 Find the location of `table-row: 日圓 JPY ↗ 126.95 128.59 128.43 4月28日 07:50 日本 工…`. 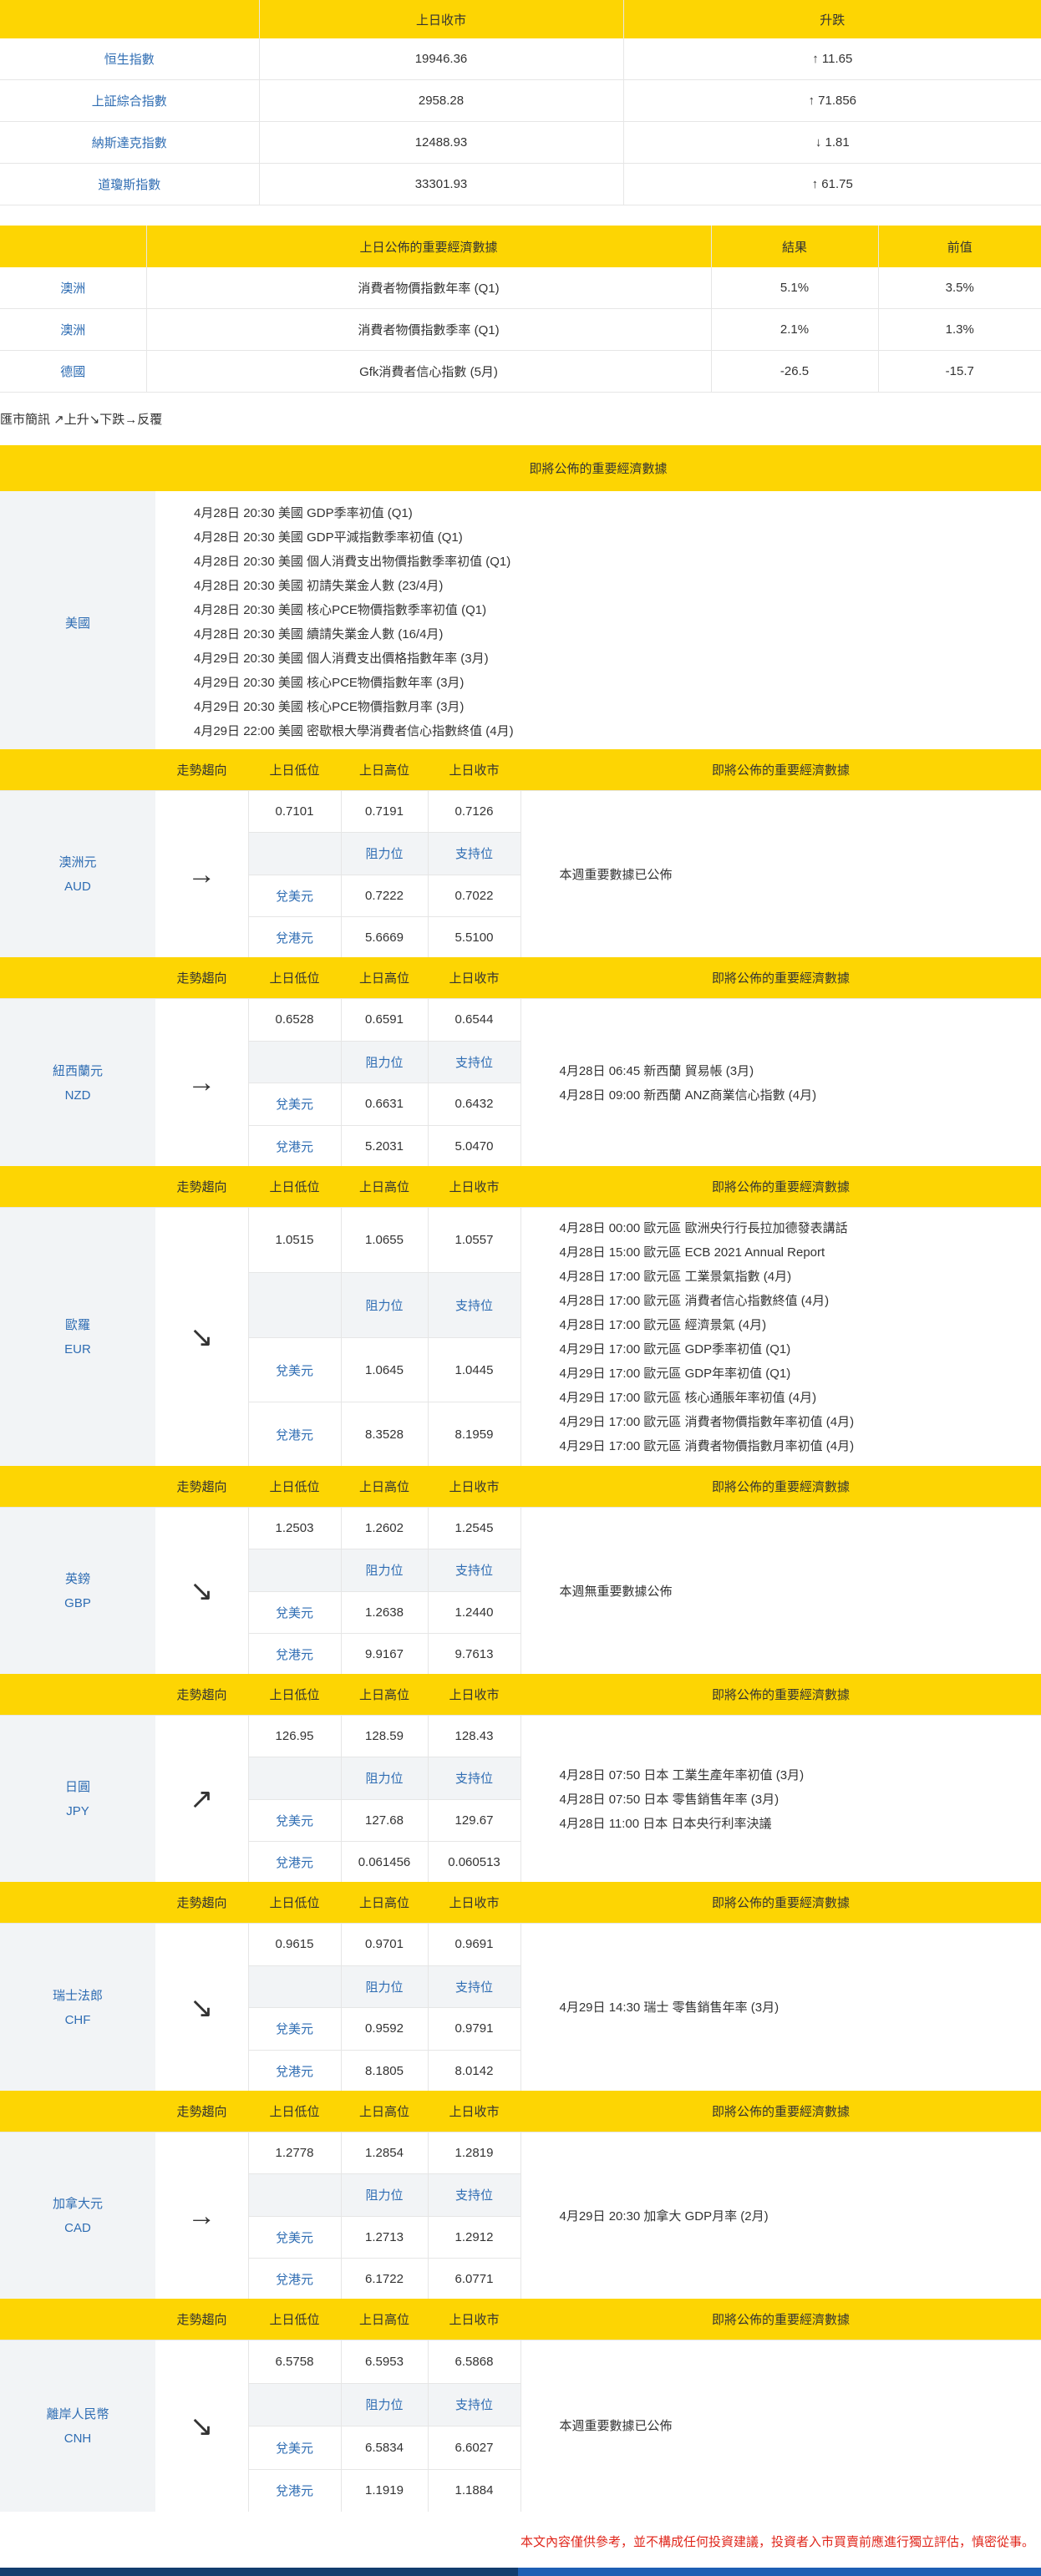

table-row: 日圓 JPY ↗ 126.95 128.59 128.43 4月28日 07:50 日本 工… is located at coordinates (520, 1798).